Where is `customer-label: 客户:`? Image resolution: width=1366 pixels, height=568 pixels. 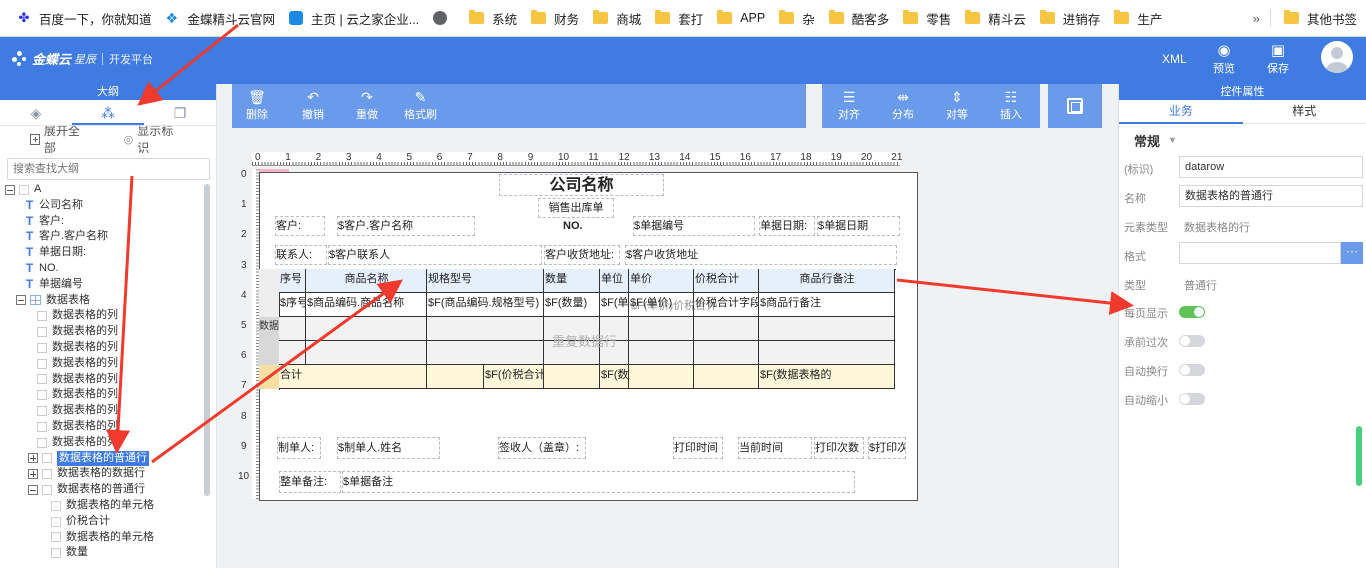 customer-label: 客户: is located at coordinates (300, 226).